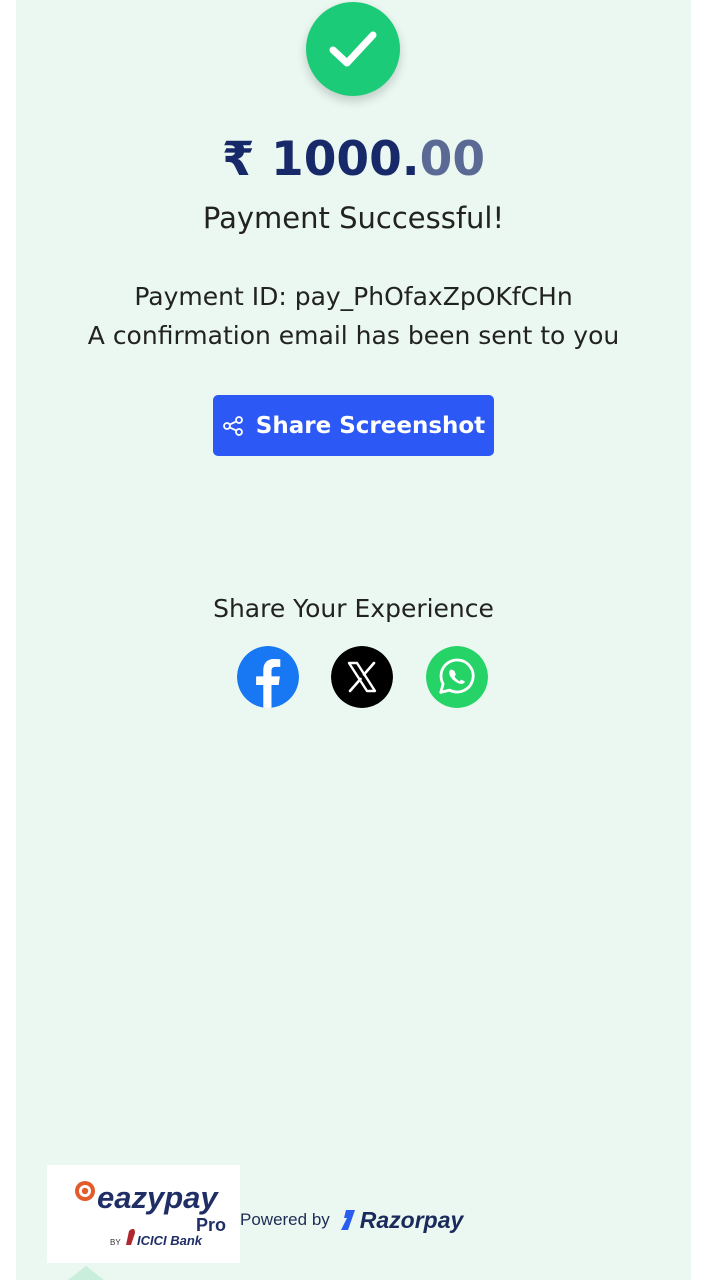 The image size is (707, 1280). I want to click on powered-by-razorpay: Powered by Razorpay, so click(351, 1220).